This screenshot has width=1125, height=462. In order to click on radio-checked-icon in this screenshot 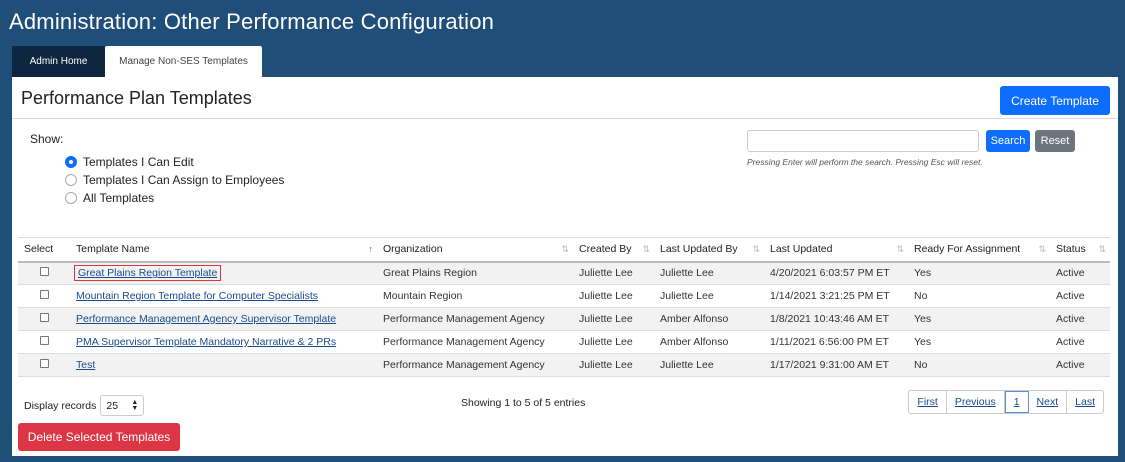, I will do `click(71, 162)`.